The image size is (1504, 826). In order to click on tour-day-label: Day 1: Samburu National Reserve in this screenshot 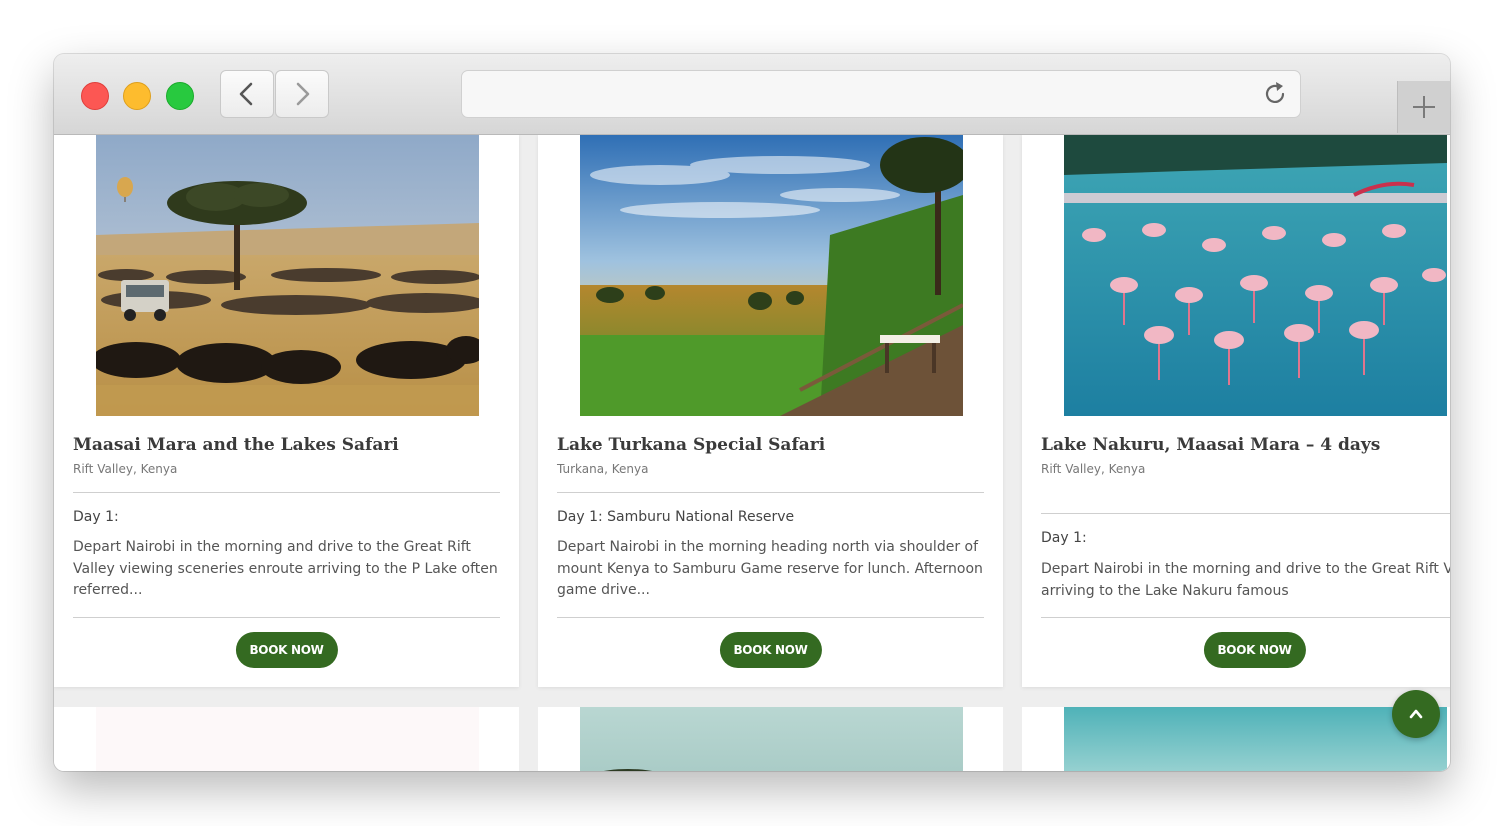, I will do `click(676, 517)`.